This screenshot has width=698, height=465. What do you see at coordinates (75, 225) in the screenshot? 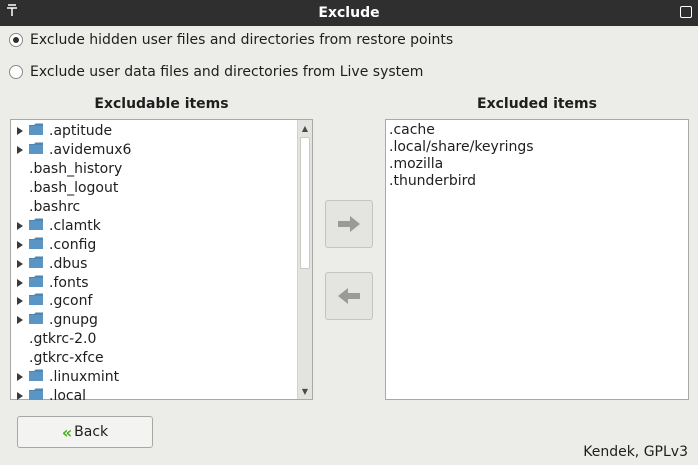
I see `tree-item-label: .clamtk` at bounding box center [75, 225].